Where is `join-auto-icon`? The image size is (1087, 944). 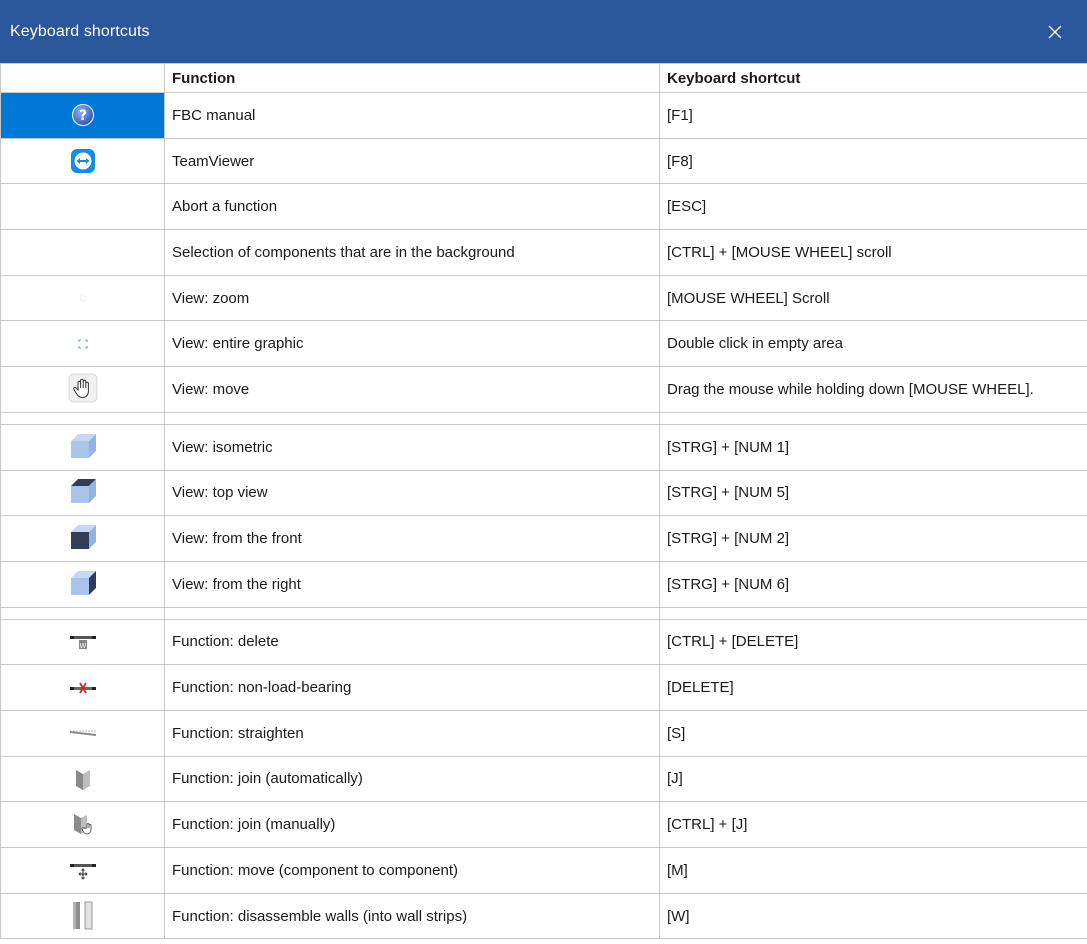
join-auto-icon is located at coordinates (83, 779).